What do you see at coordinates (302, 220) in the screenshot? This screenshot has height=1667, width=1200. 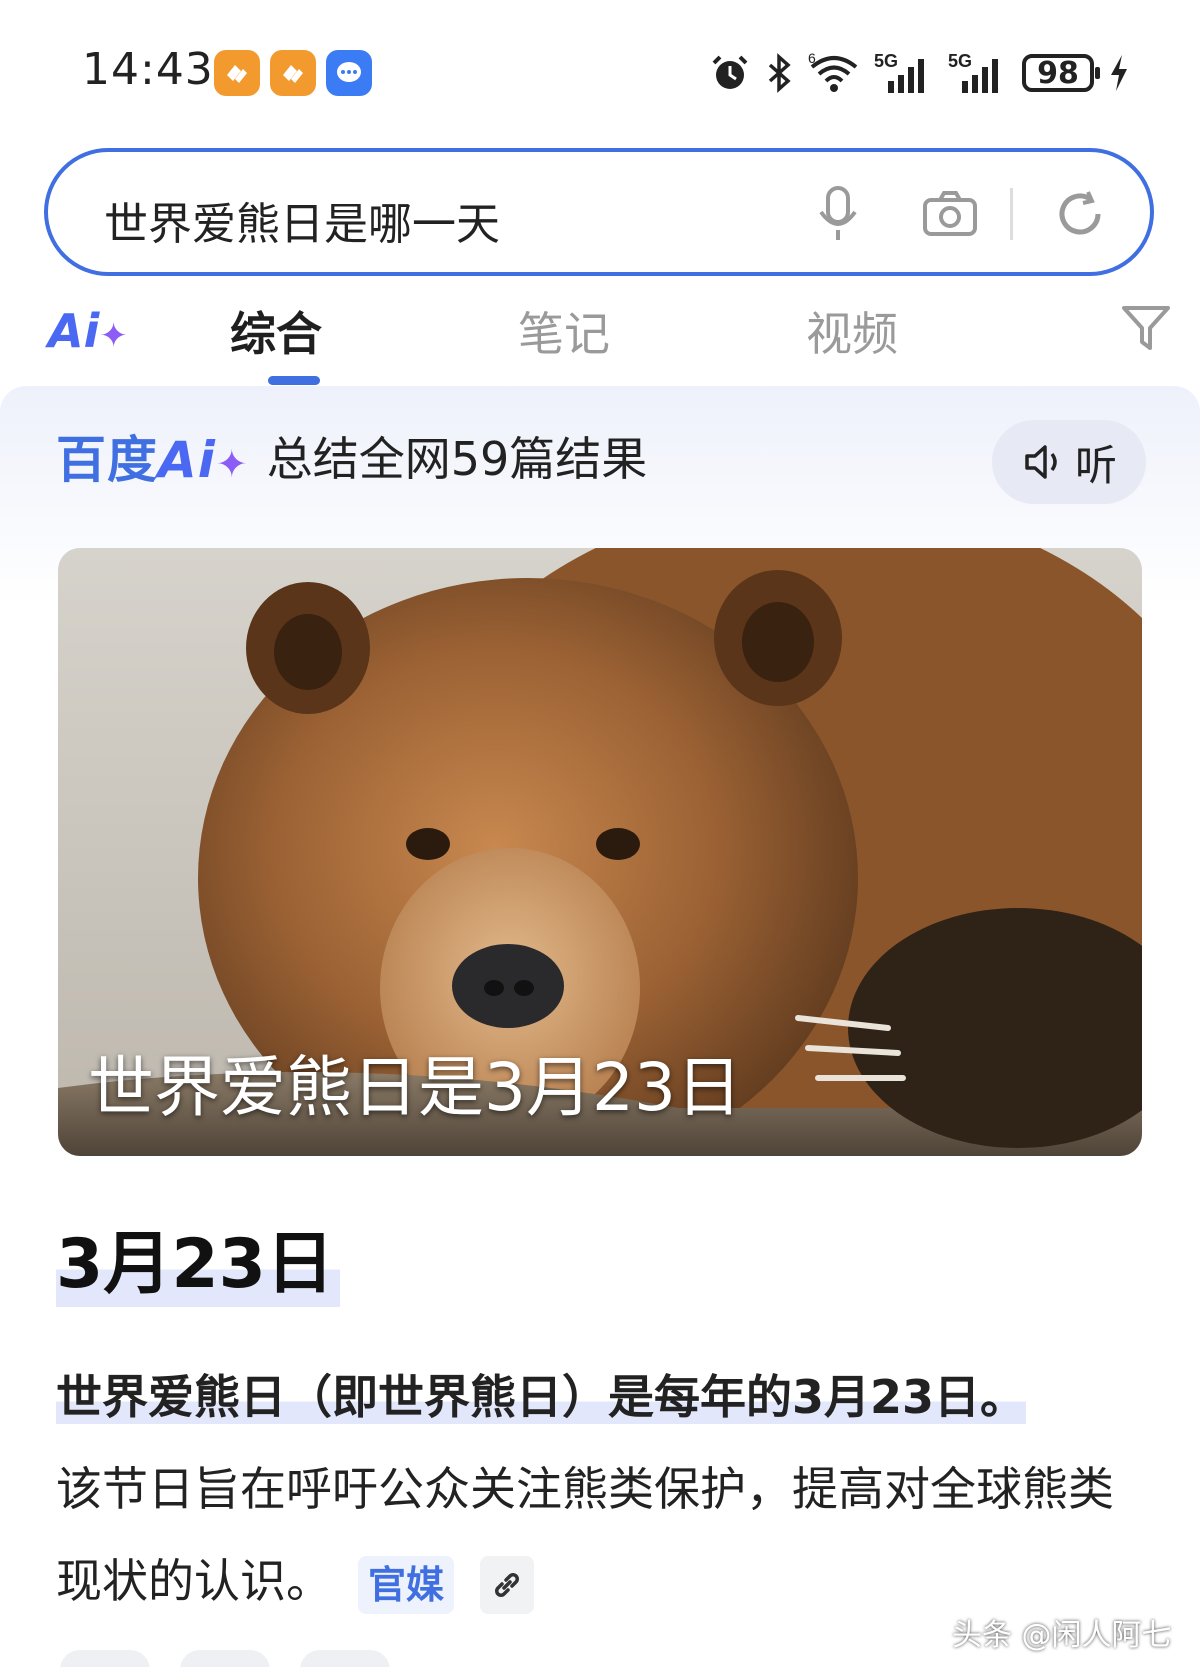 I see `search-input: 世界爱熊日是哪一天` at bounding box center [302, 220].